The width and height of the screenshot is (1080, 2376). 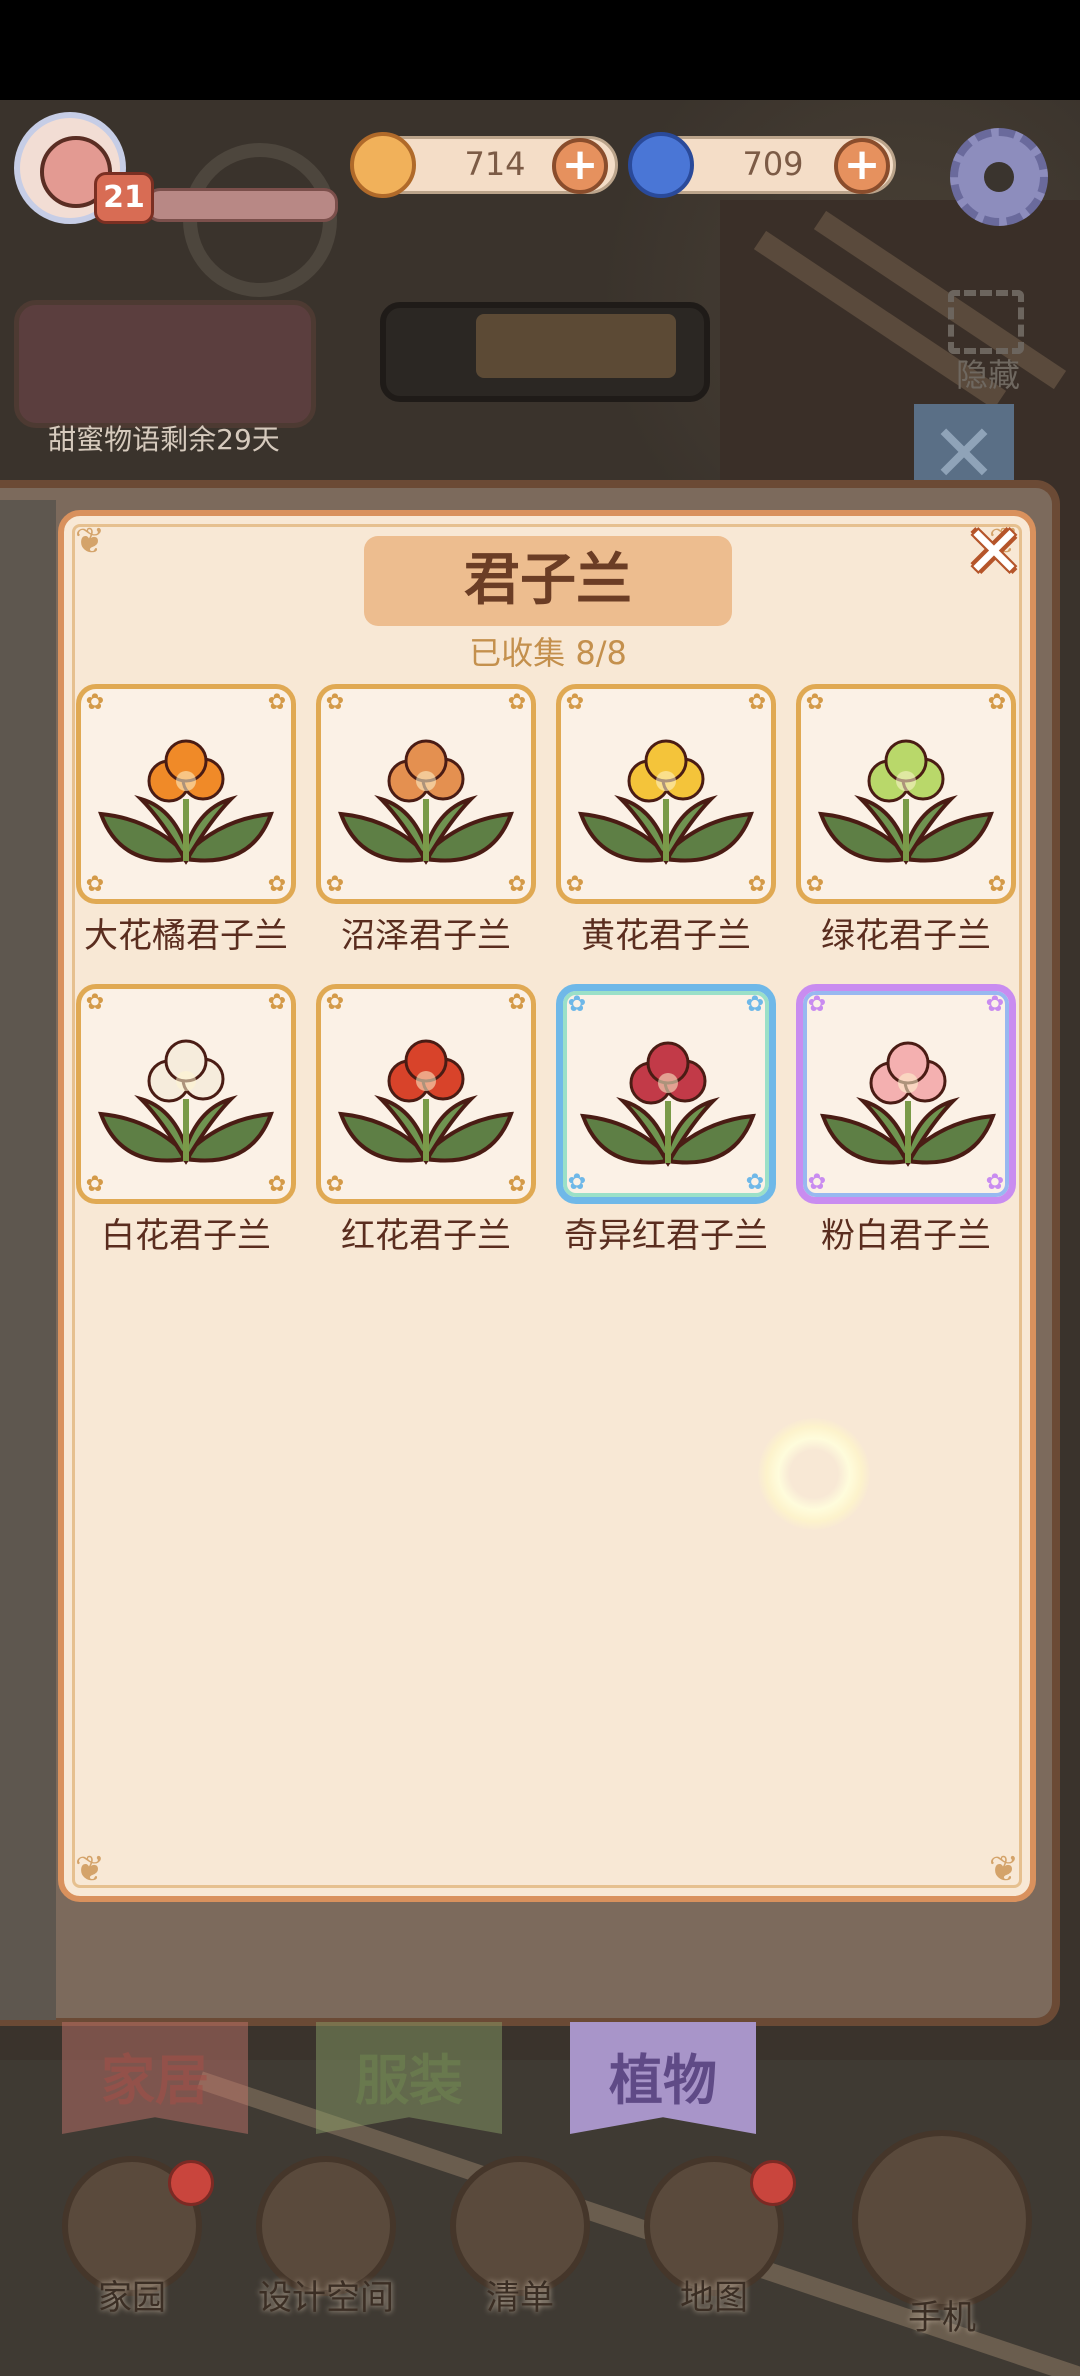 I want to click on dock-label: 设计空间, so click(x=326, y=2298).